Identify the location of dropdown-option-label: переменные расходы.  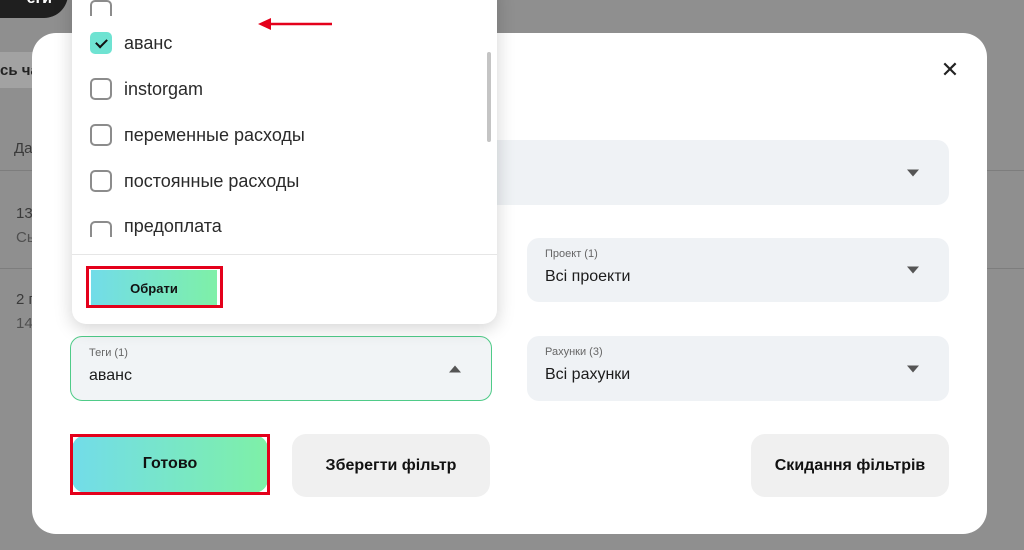
(214, 134).